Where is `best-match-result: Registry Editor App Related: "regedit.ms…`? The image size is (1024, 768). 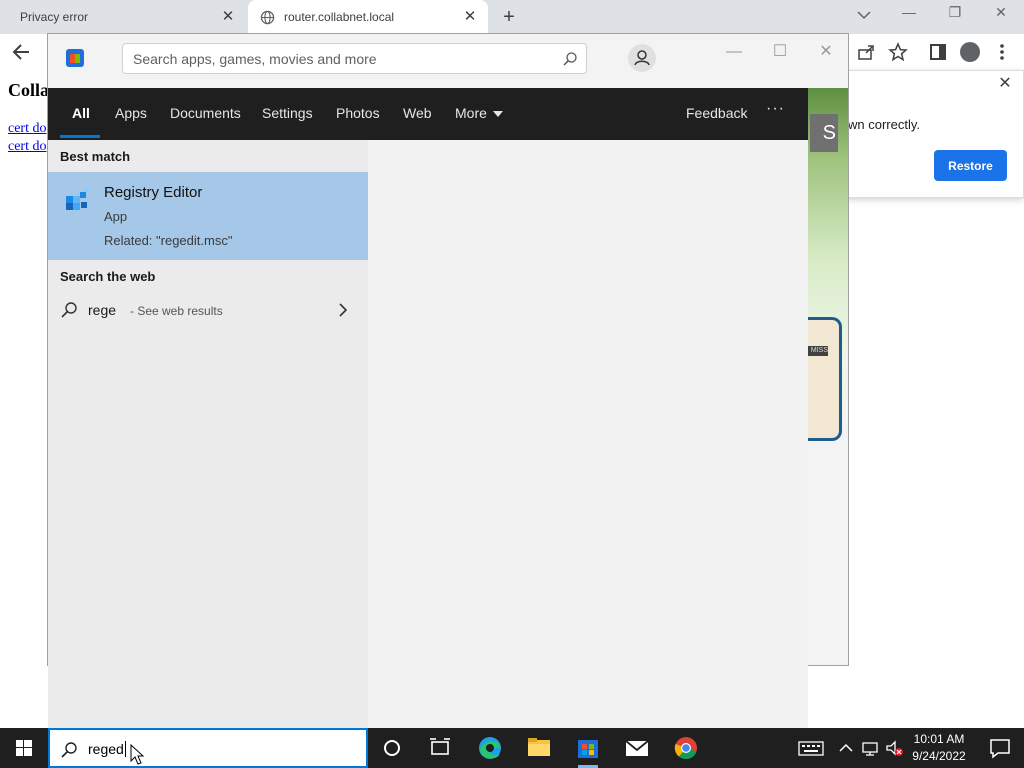 best-match-result: Registry Editor App Related: "regedit.ms… is located at coordinates (208, 216).